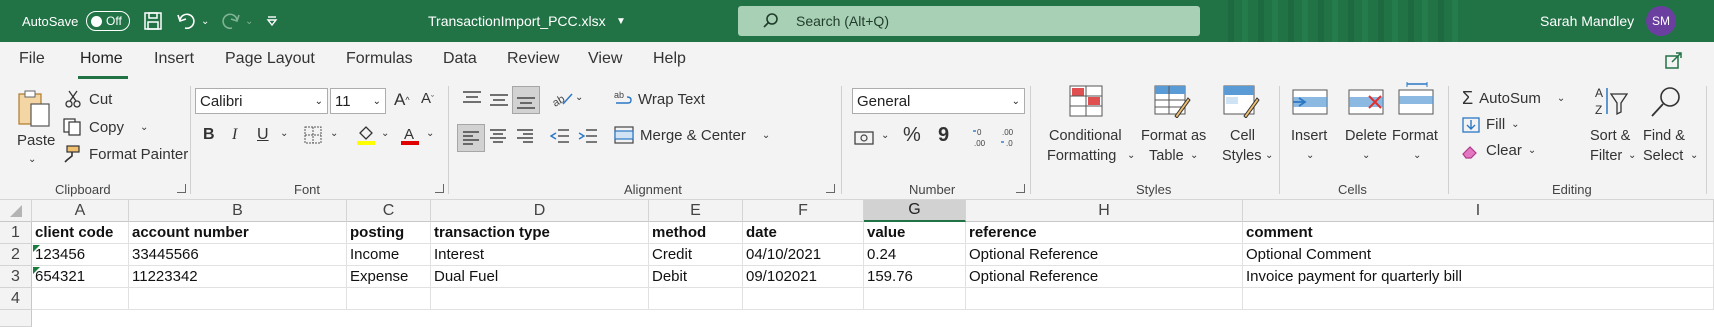 The image size is (1714, 327). What do you see at coordinates (669, 59) in the screenshot?
I see `tab-help: Help` at bounding box center [669, 59].